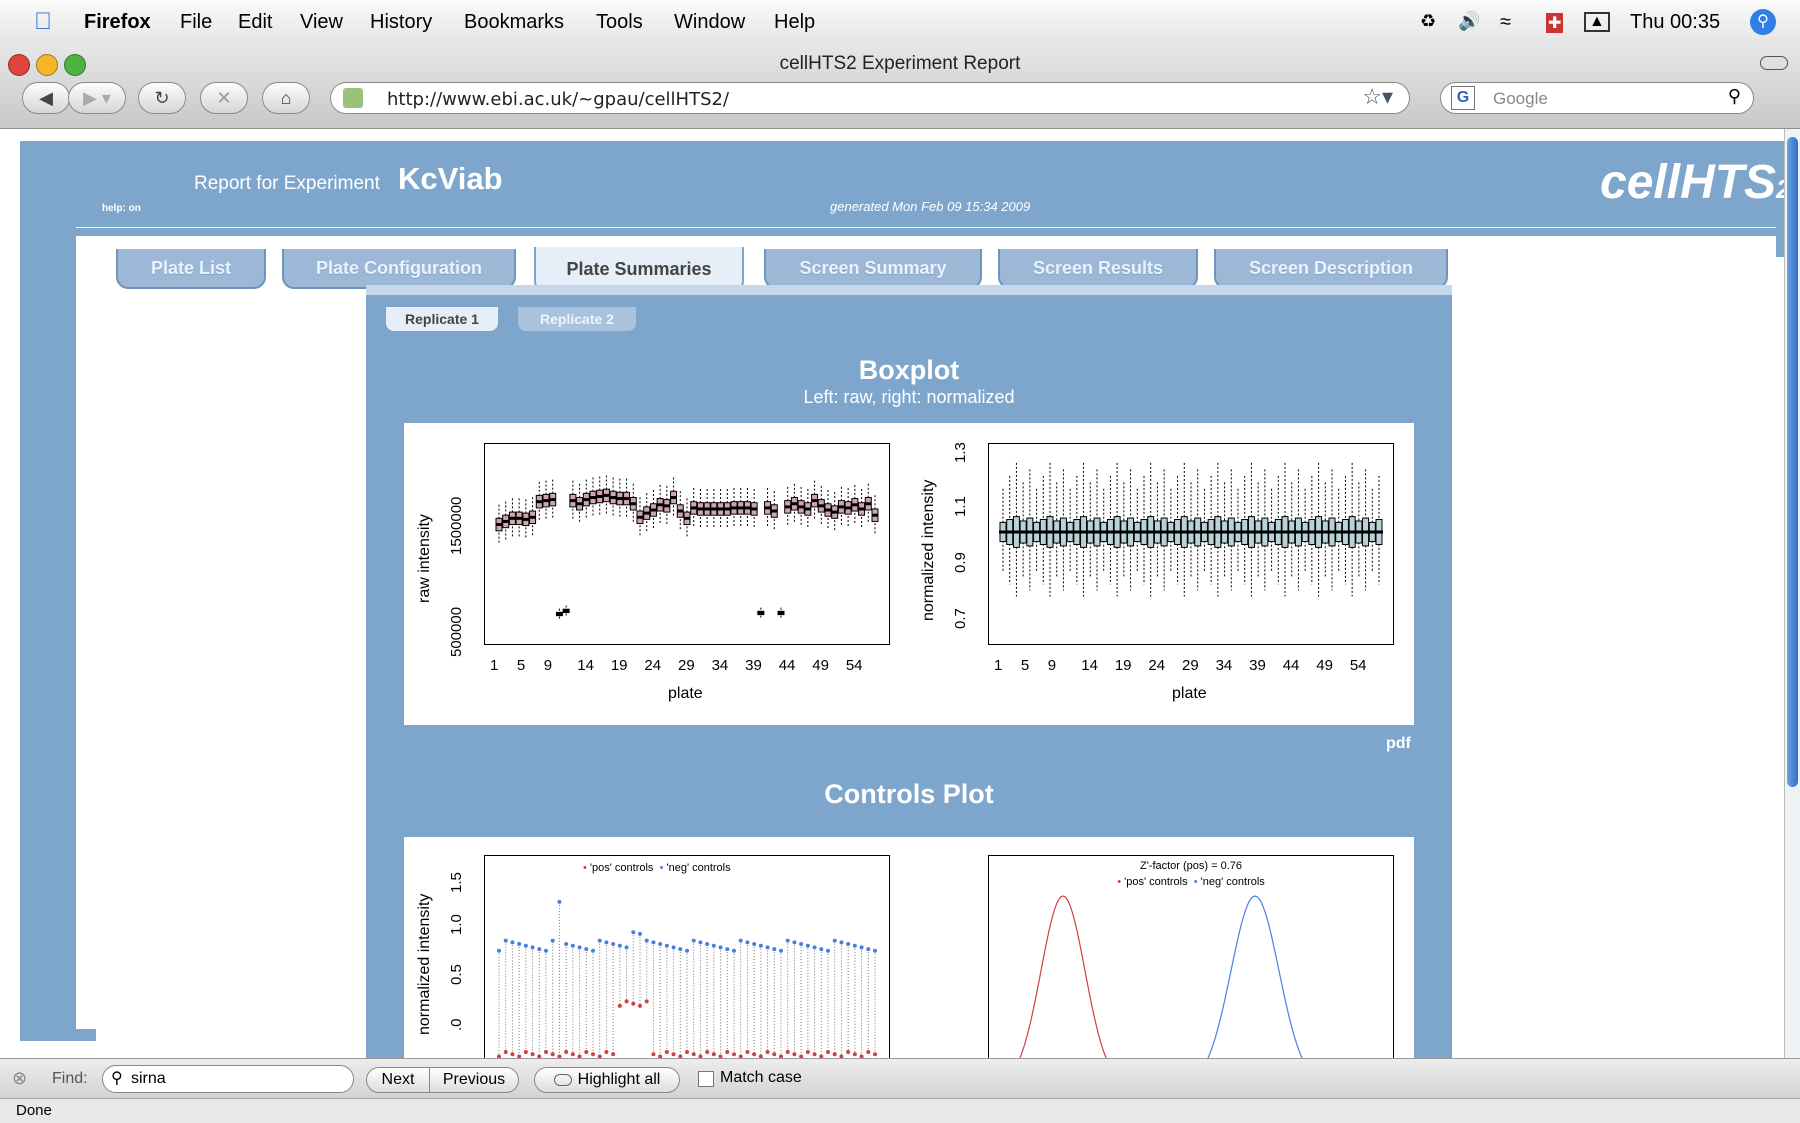  Describe the element at coordinates (1520, 98) in the screenshot. I see `search-placeholder: Google` at that location.